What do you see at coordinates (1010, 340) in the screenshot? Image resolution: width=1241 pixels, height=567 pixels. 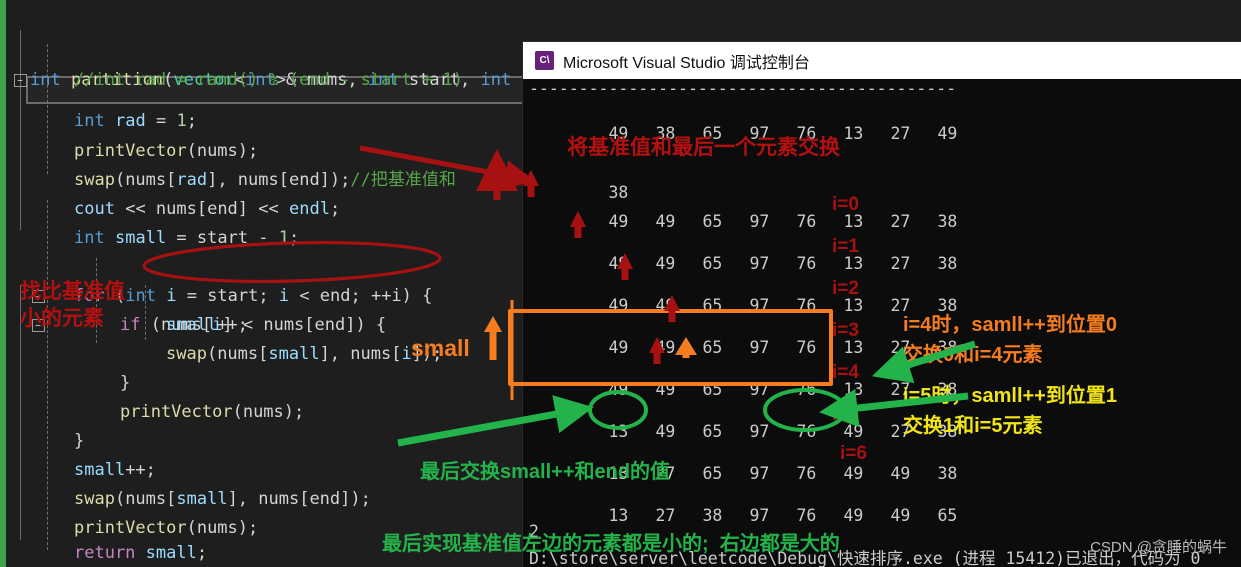 I see `annotation-i4-explain: i=4时，samll++到位置0 交换0和i=4元素` at bounding box center [1010, 340].